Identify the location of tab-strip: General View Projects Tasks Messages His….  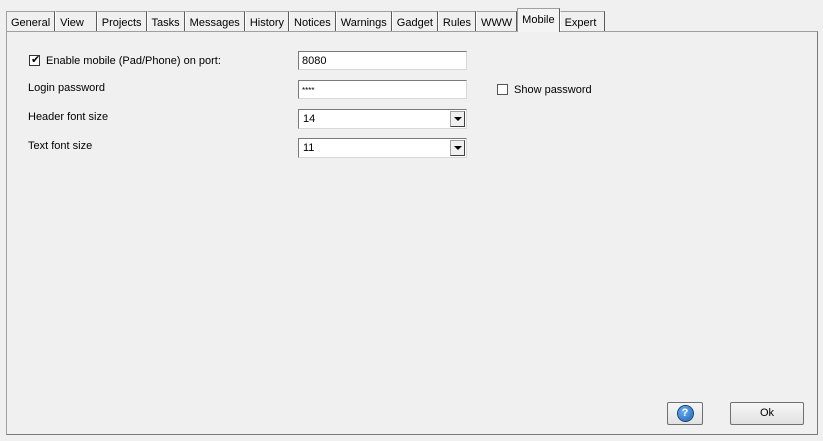
(306, 20).